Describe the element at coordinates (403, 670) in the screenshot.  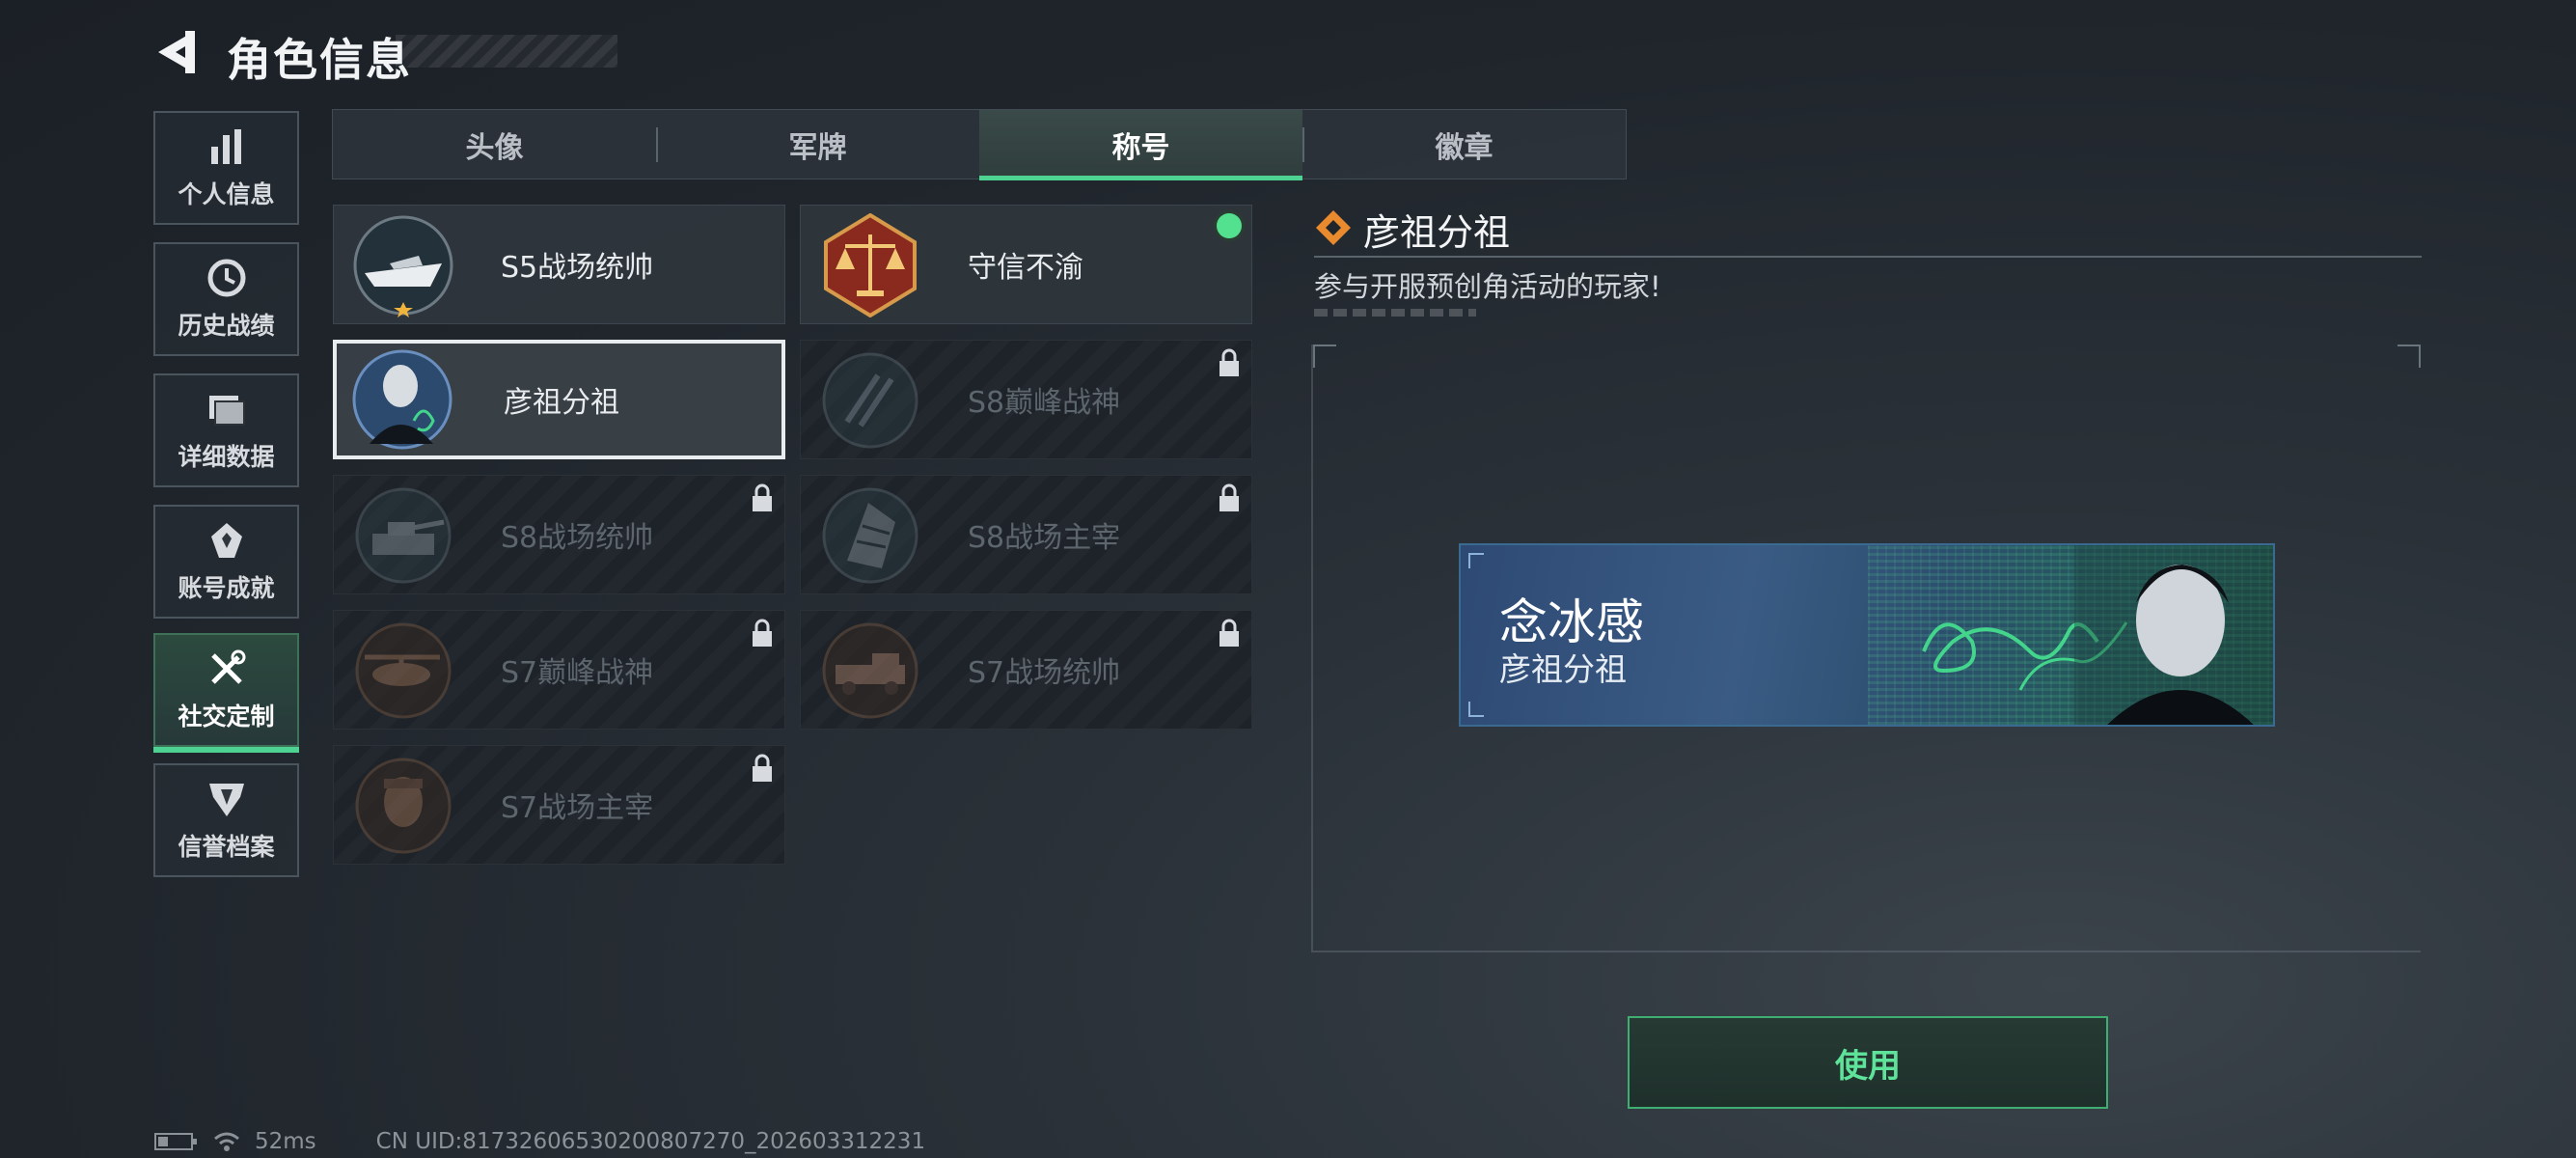
I see `heli-emblem-icon` at that location.